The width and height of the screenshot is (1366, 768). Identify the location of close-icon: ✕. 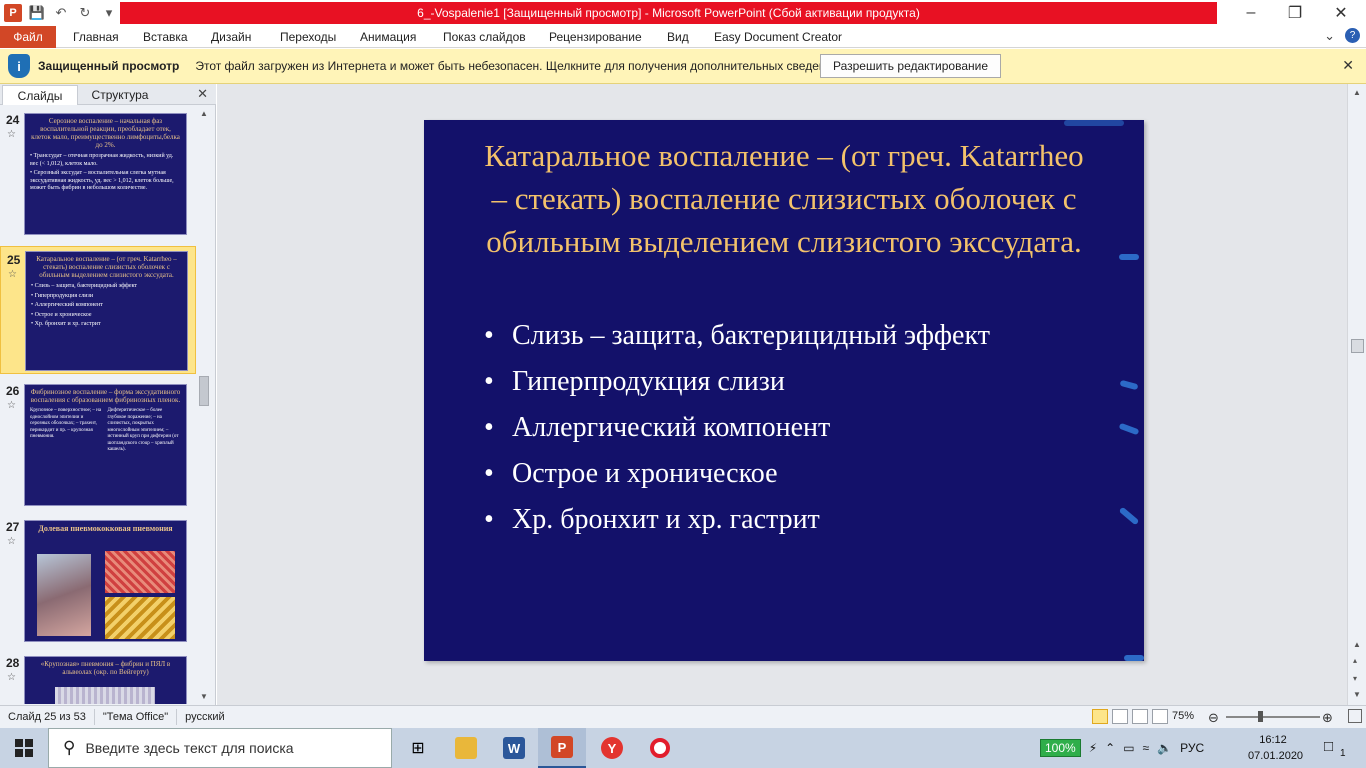
(1341, 13).